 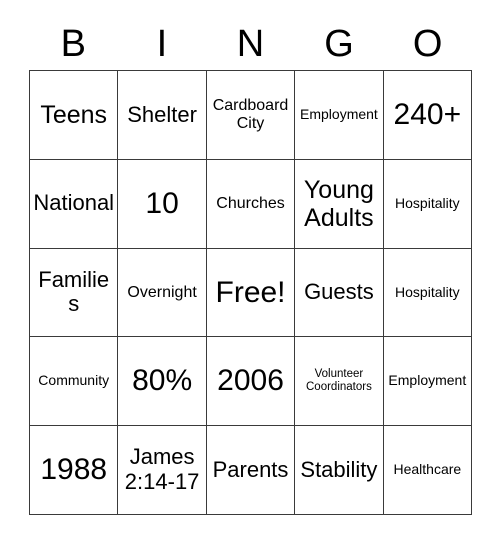 I want to click on bingo-cell-free-space: Free!, so click(x=251, y=293).